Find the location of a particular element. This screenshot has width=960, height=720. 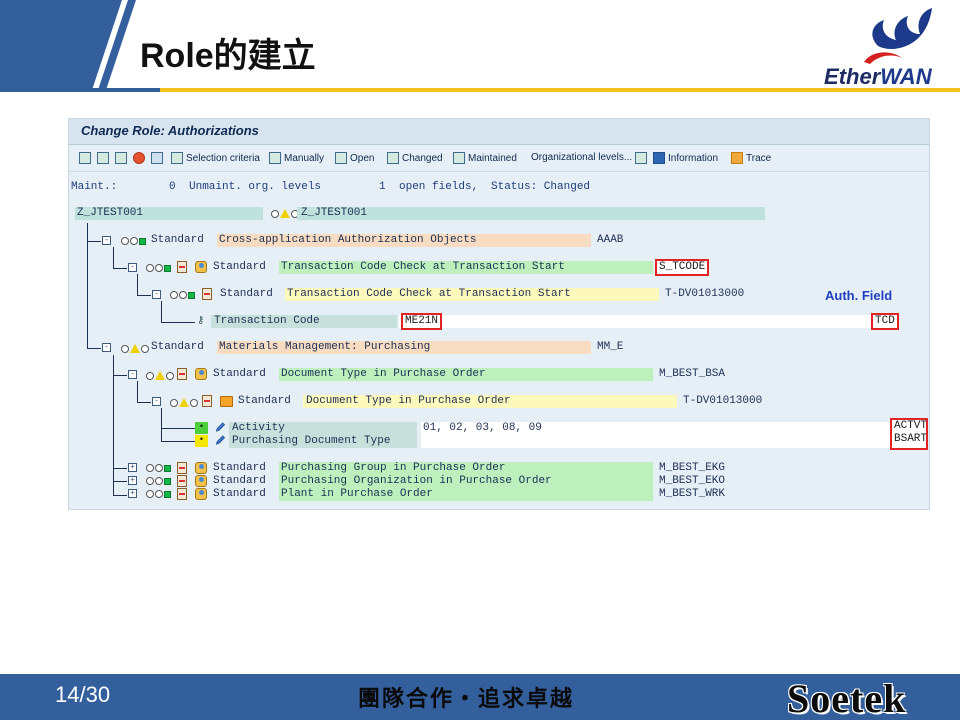

maintained-flag-icon: • is located at coordinates (201, 428).